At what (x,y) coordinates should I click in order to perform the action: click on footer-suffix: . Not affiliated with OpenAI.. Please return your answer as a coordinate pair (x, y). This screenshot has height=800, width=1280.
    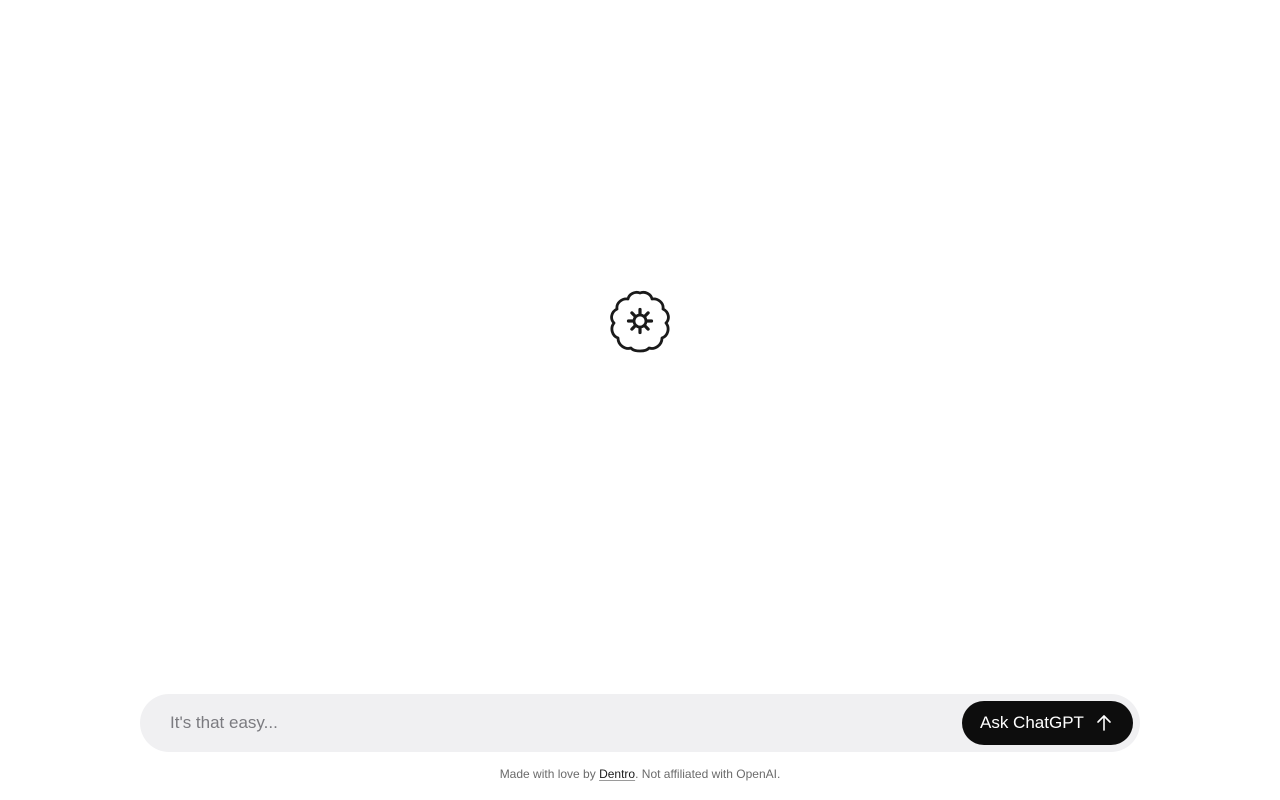
    Looking at the image, I should click on (708, 774).